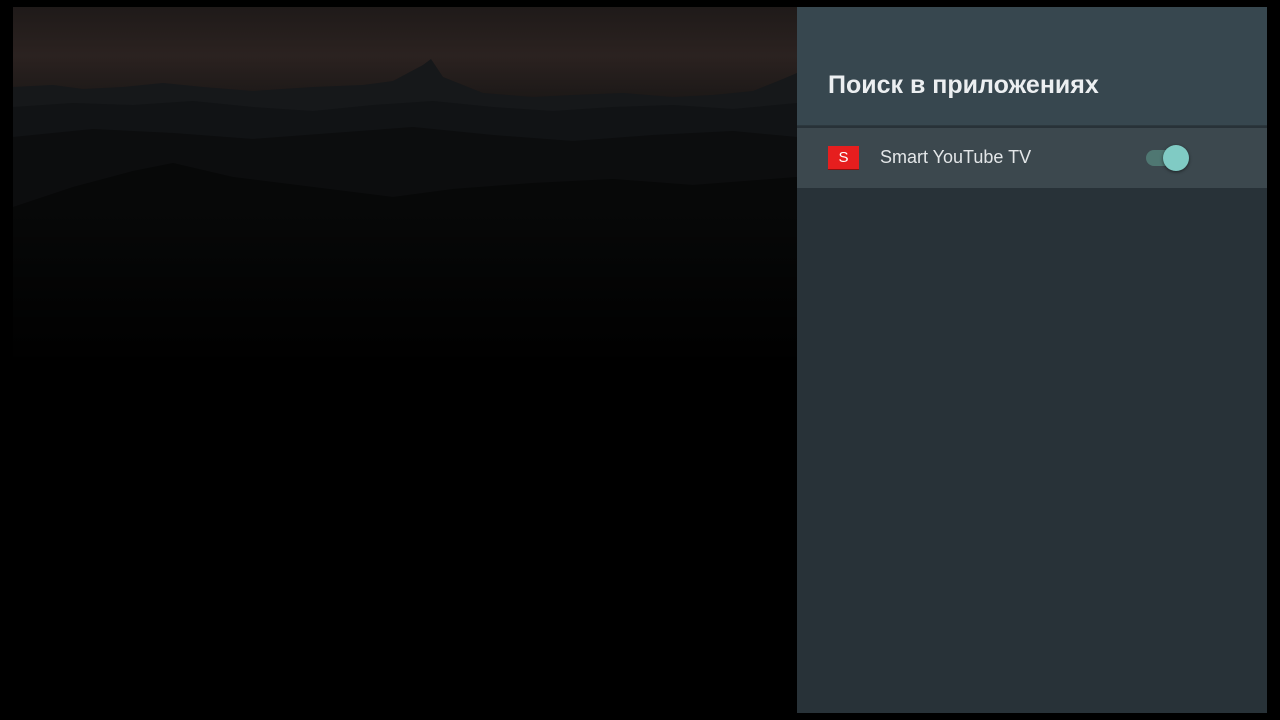  What do you see at coordinates (1032, 66) in the screenshot?
I see `panel-header: Поиск в приложениях` at bounding box center [1032, 66].